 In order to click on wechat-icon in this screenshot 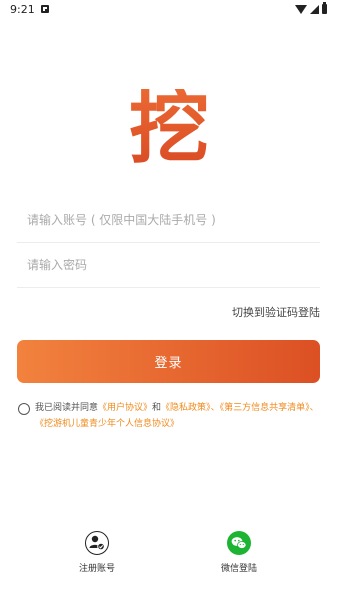, I will do `click(239, 543)`.